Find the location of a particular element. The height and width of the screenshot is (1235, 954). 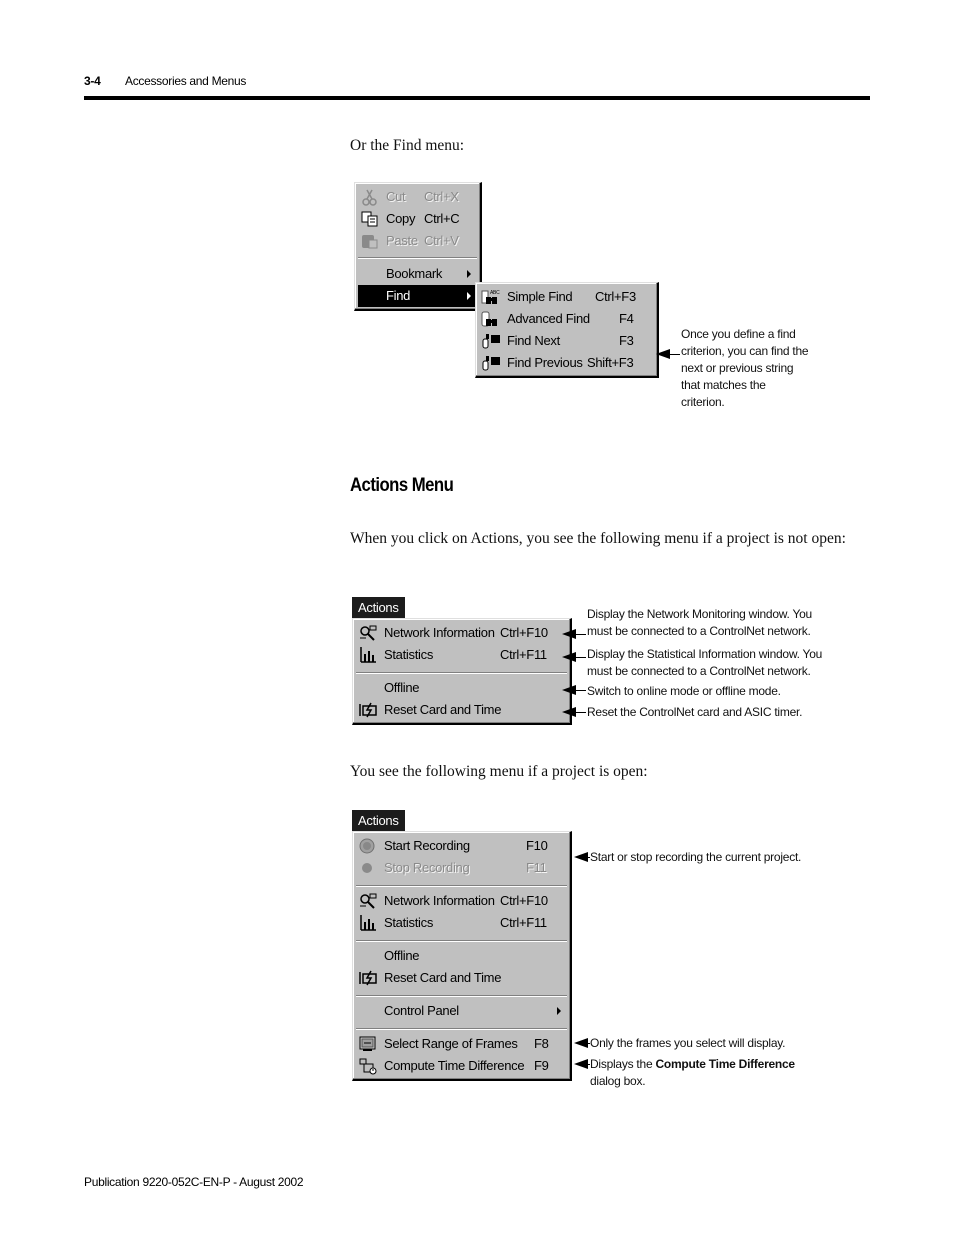

menu-shortcut: F10 is located at coordinates (537, 845).